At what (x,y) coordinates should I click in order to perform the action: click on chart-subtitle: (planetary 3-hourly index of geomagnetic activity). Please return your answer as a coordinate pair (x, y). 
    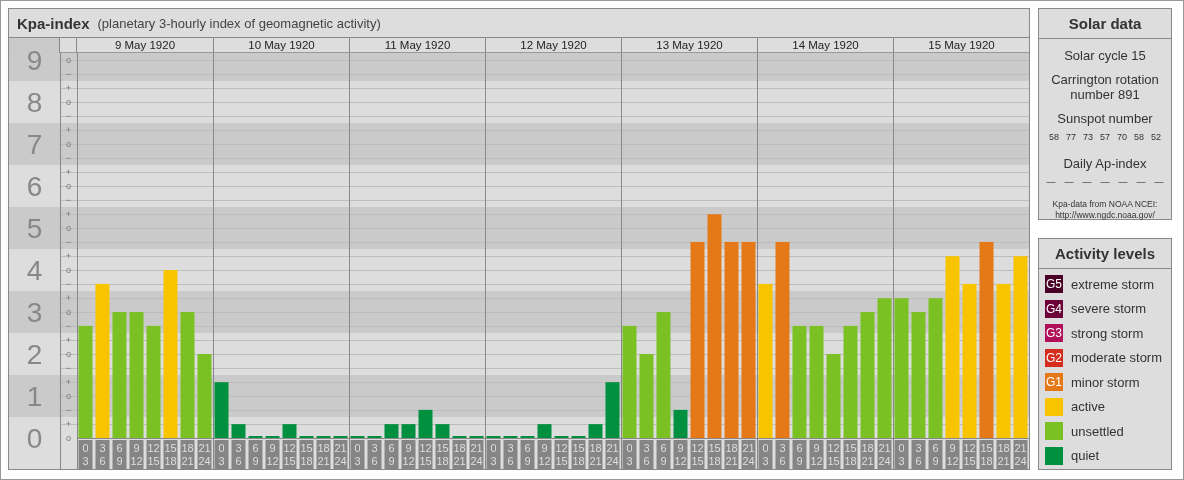
    Looking at the image, I should click on (239, 23).